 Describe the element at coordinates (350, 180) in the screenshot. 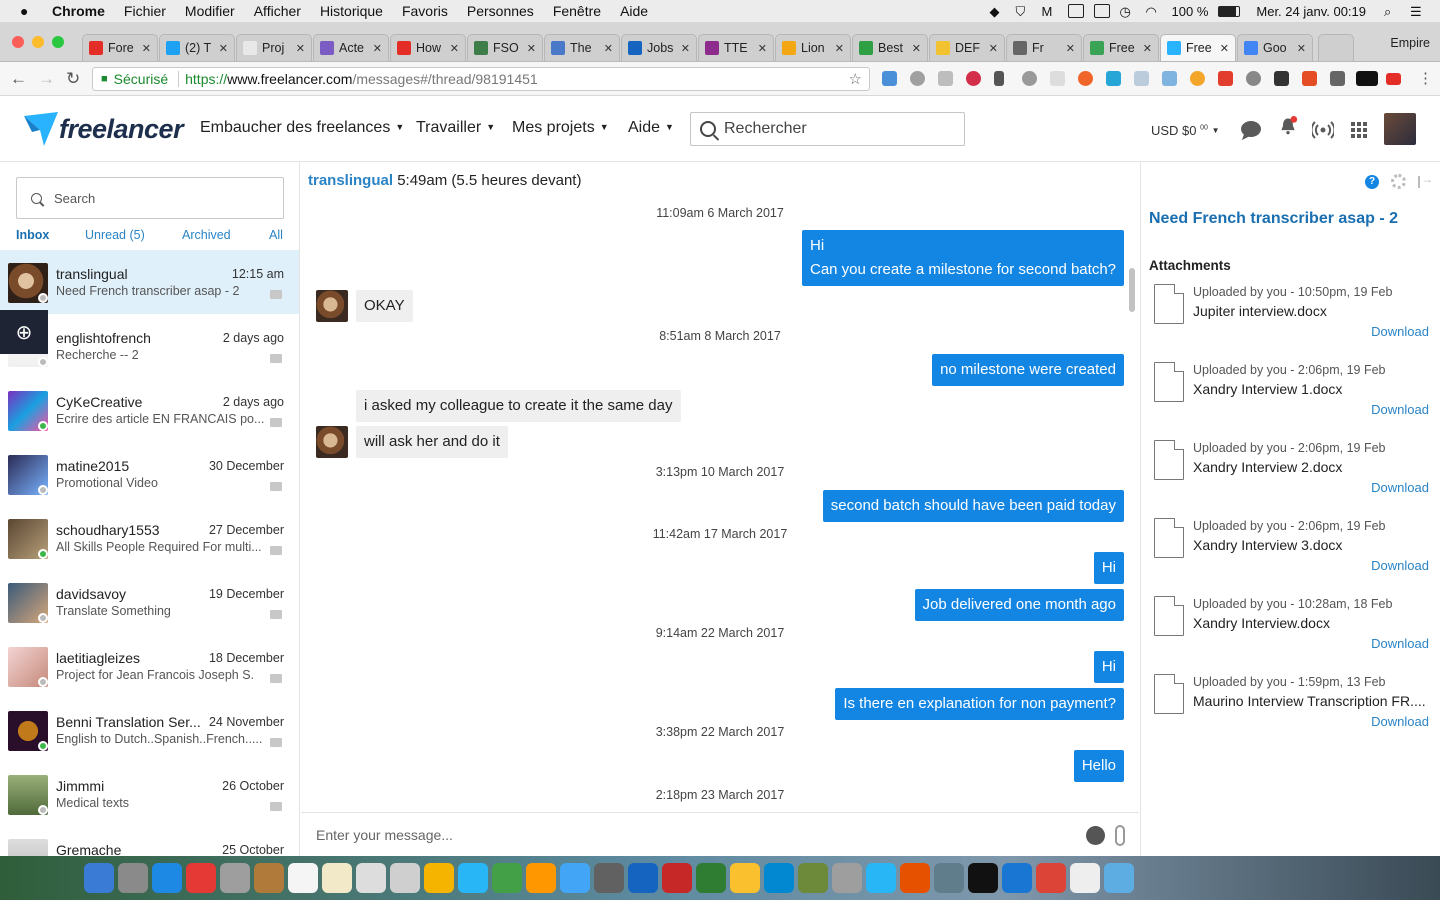

I see `chat-username: translingual` at that location.